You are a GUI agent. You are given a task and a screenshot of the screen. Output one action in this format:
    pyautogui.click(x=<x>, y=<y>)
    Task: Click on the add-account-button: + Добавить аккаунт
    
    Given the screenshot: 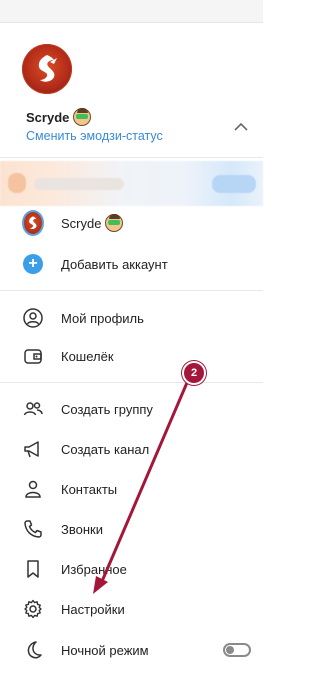 What is the action you would take?
    pyautogui.click(x=131, y=264)
    